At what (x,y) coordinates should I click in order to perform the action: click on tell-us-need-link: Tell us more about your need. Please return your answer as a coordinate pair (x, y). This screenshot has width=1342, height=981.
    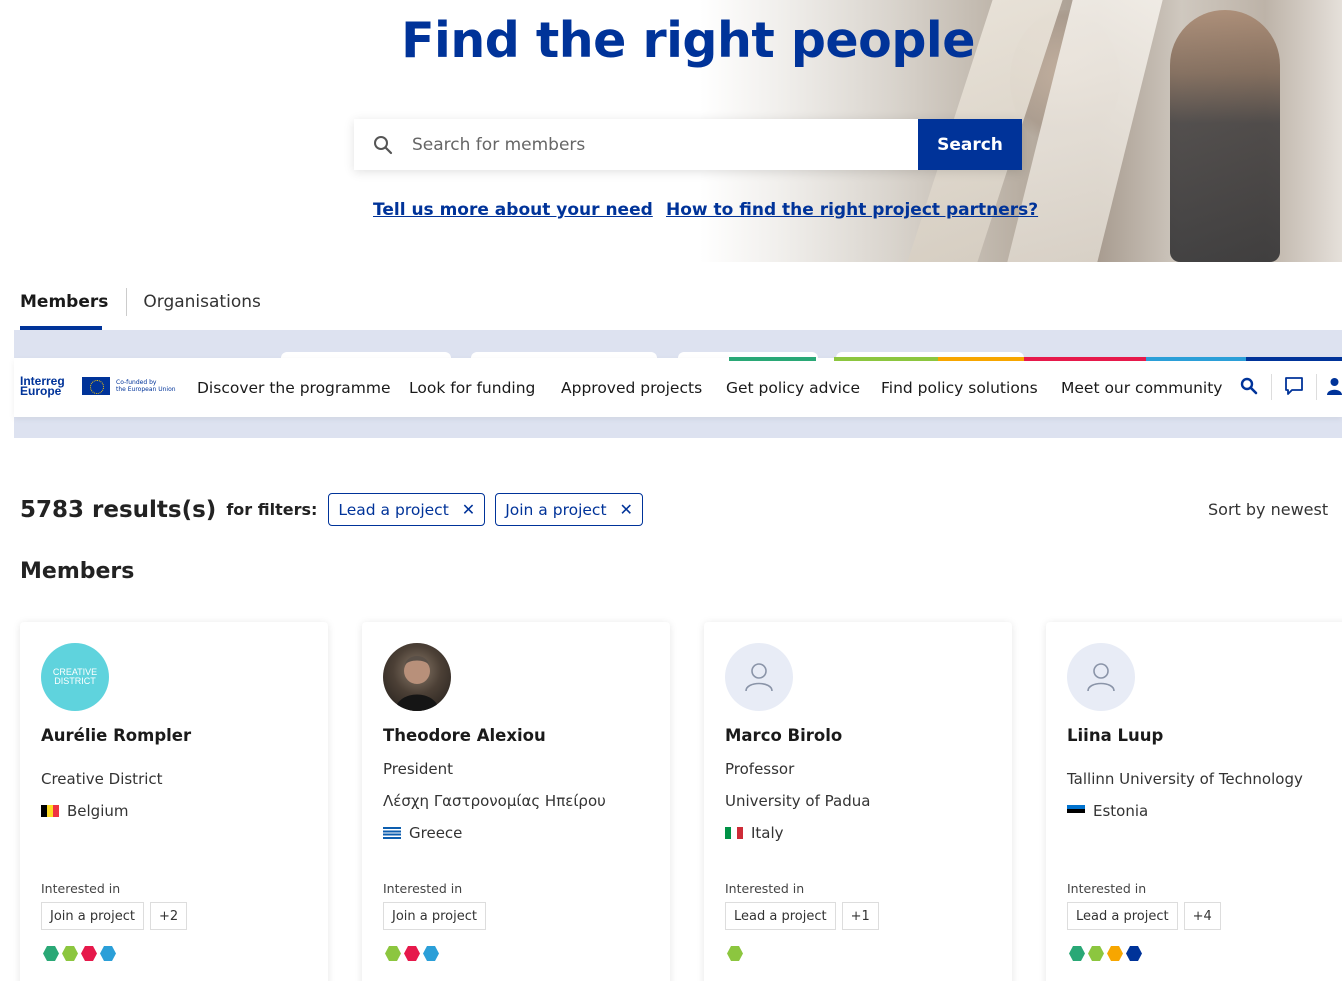
    Looking at the image, I should click on (513, 210).